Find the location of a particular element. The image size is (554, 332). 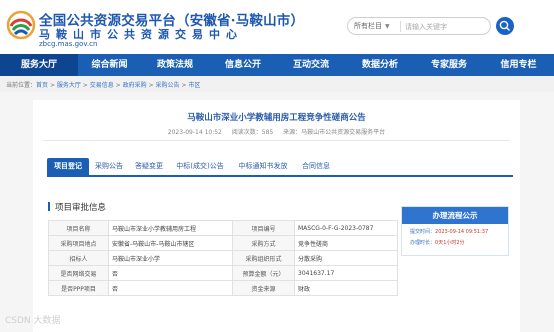

nav-item-interaction: 互动交流 is located at coordinates (311, 65).